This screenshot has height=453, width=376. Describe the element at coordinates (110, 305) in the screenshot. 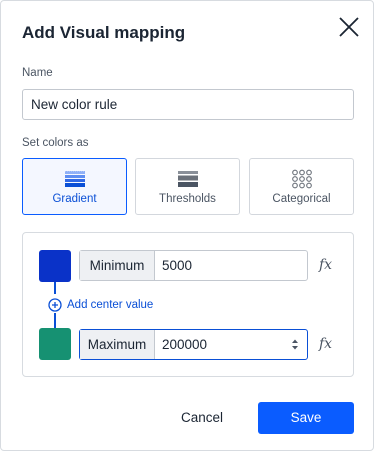

I see `add-center-value-link: Add center value` at that location.